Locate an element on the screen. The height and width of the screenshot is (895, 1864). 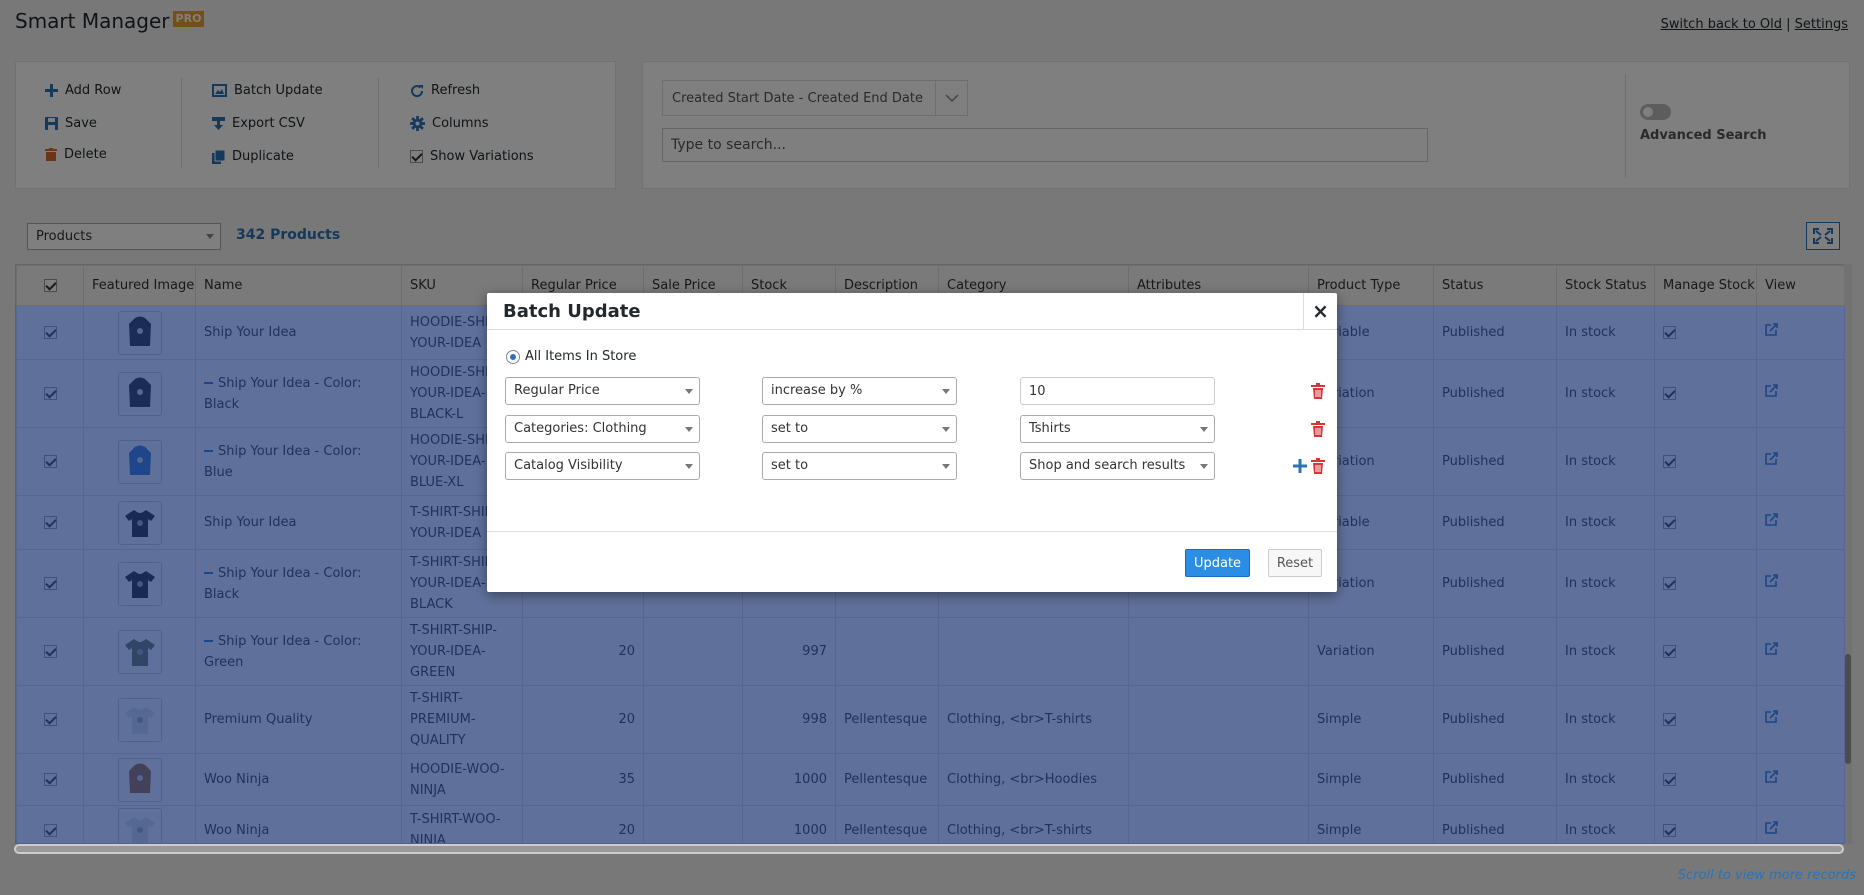
rule-3-action-value: set to is located at coordinates (790, 465).